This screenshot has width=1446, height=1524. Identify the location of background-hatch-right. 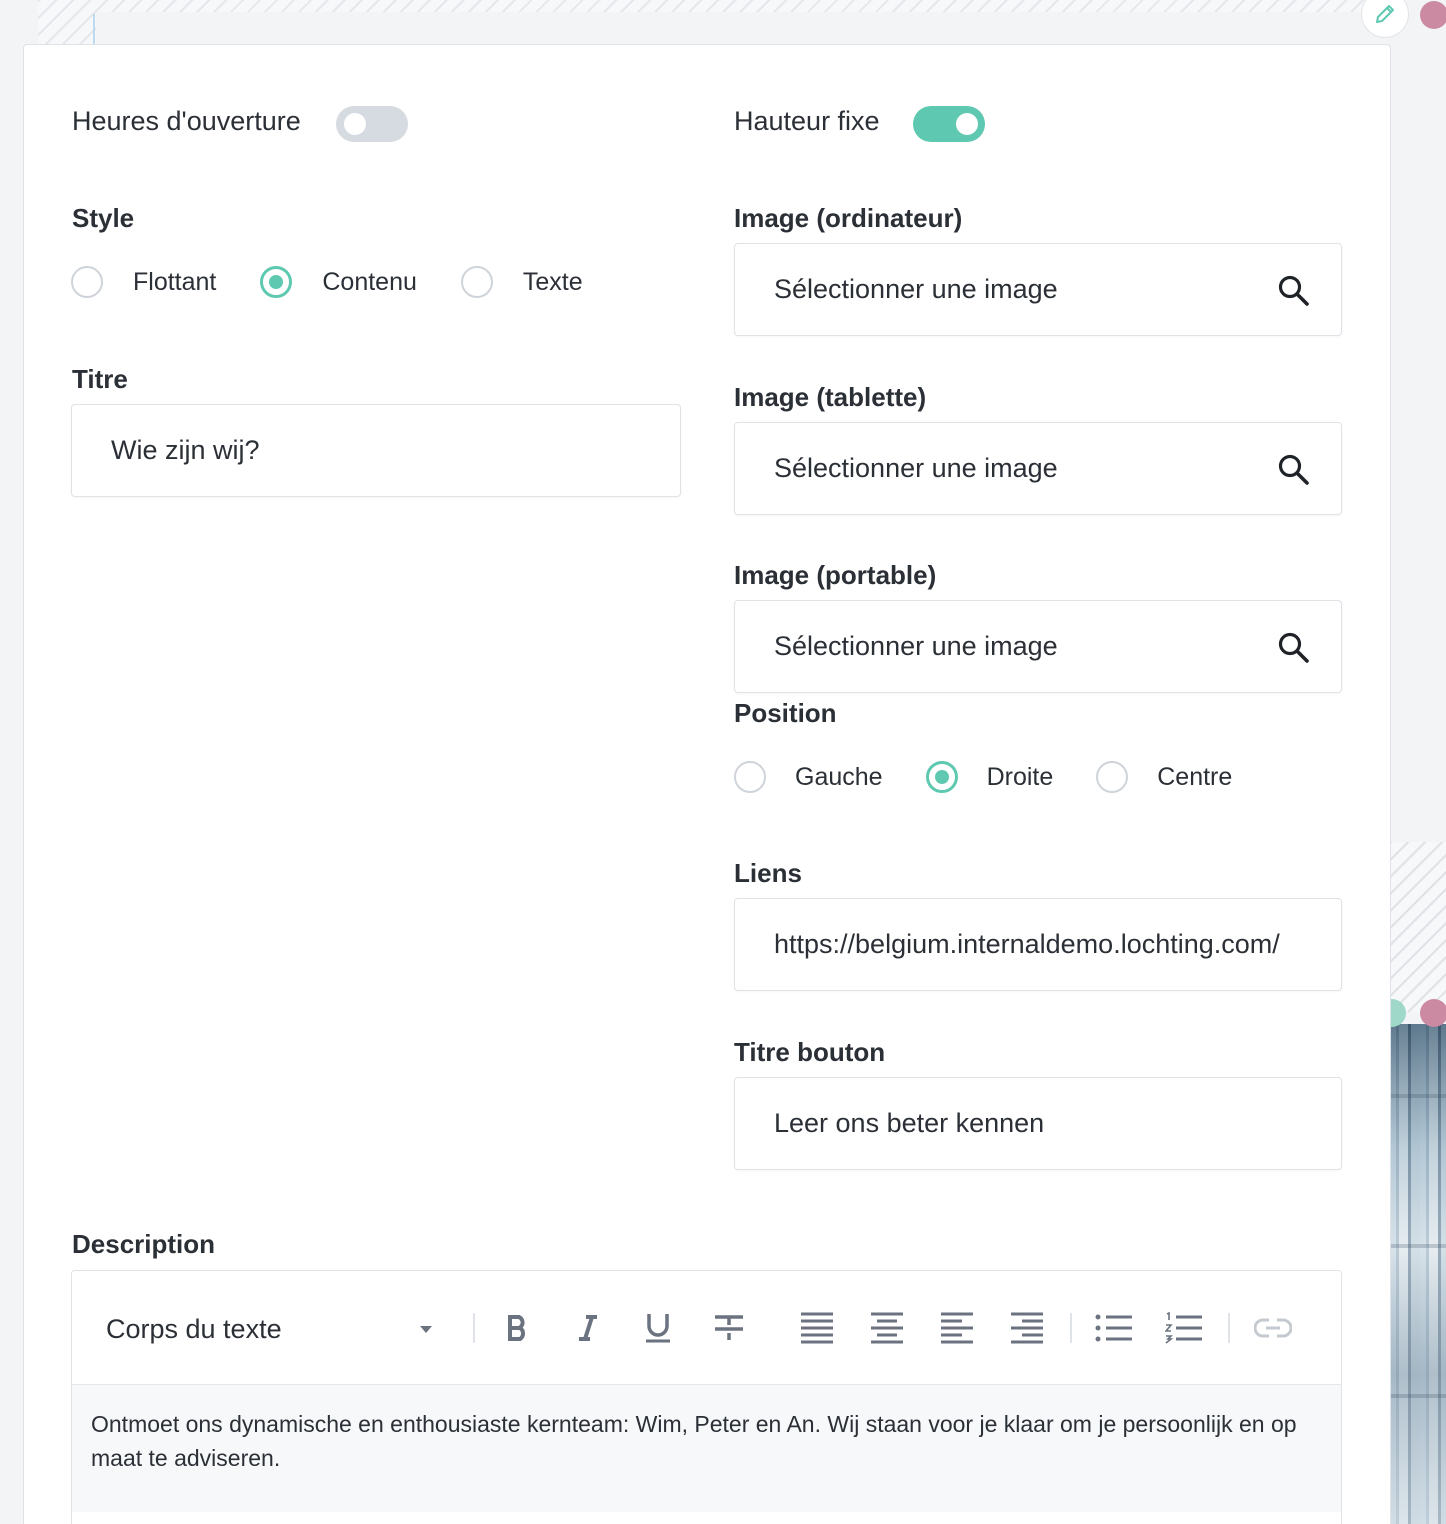
(1418, 927).